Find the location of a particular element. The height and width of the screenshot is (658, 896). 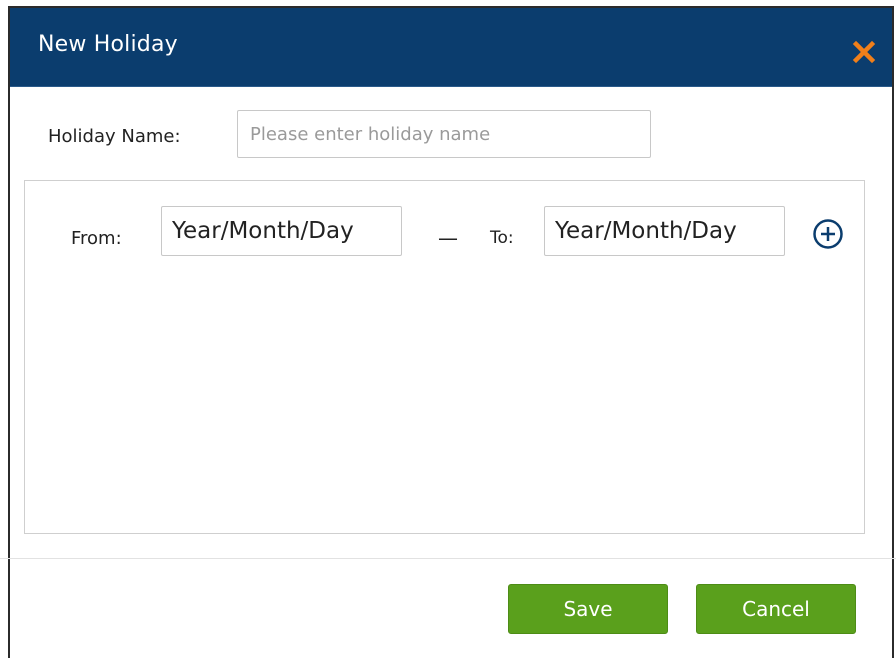

to-date-input is located at coordinates (664, 231).